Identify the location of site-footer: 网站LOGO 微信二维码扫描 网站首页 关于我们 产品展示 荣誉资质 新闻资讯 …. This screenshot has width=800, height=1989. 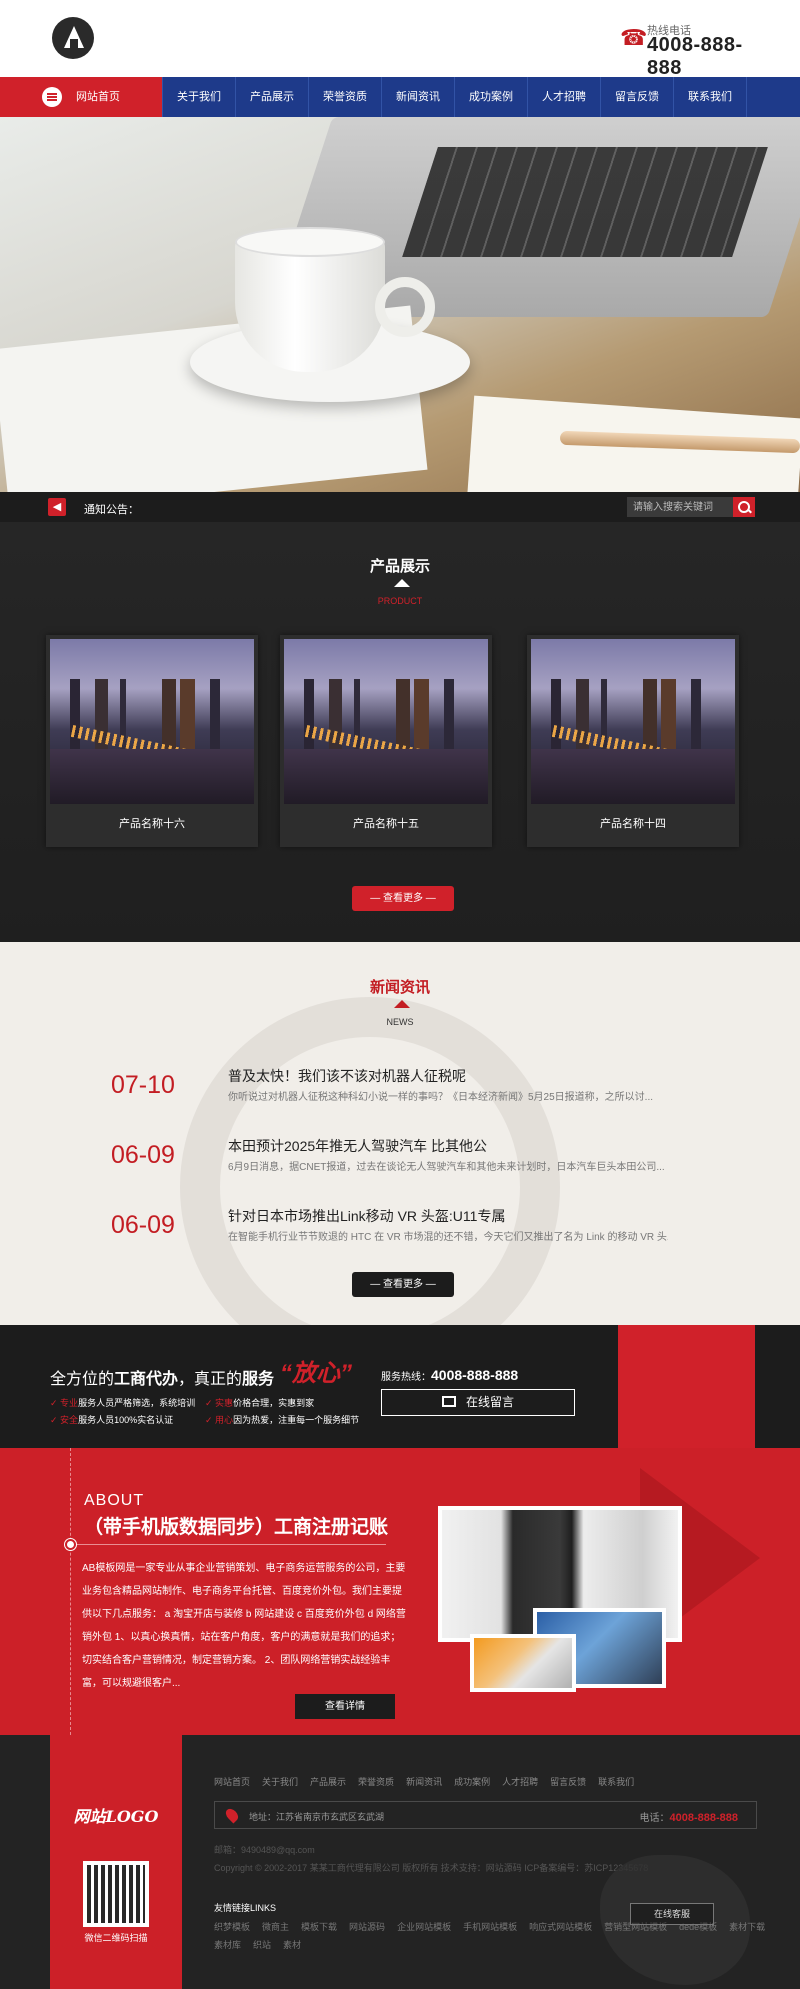
(400, 1862).